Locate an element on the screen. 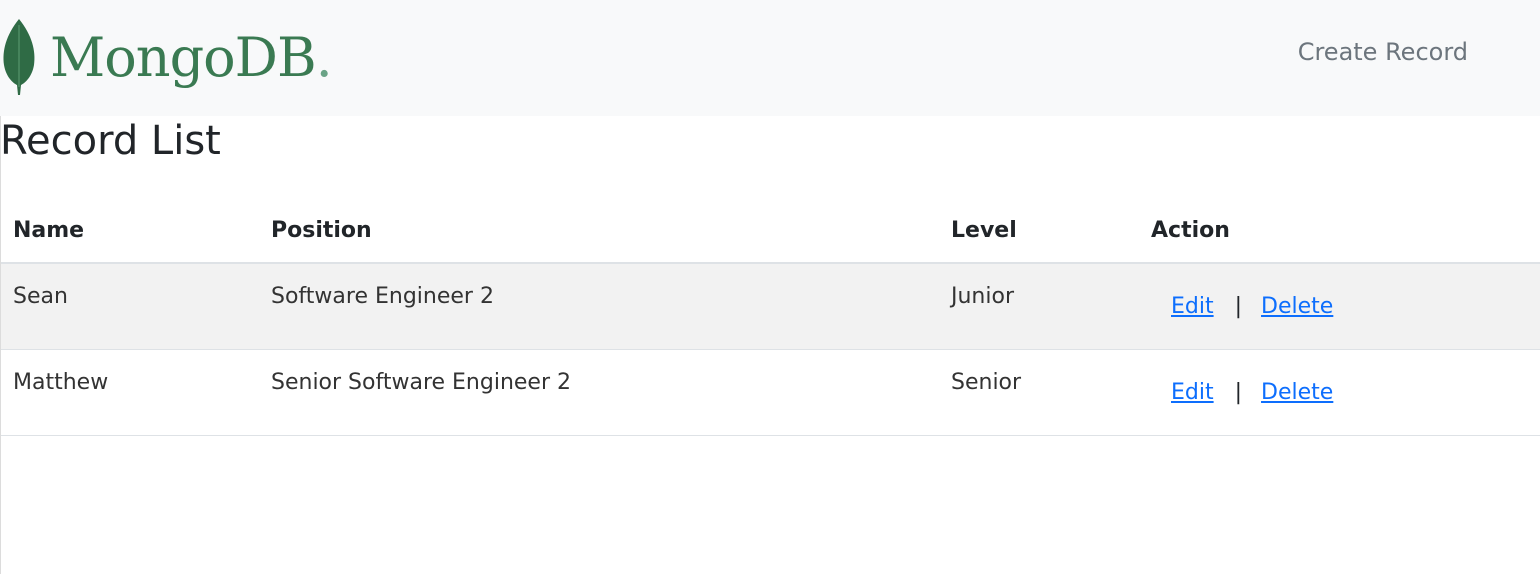 Image resolution: width=1540 pixels, height=574 pixels. cell-position: Senior Software Engineer 2 is located at coordinates (598, 392).